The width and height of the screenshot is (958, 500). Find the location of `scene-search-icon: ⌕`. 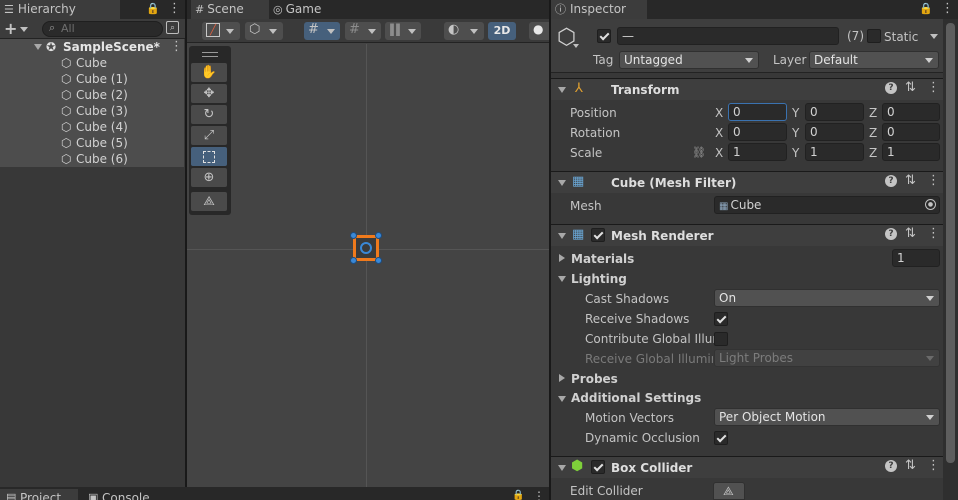

scene-search-icon: ⌕ is located at coordinates (172, 27).